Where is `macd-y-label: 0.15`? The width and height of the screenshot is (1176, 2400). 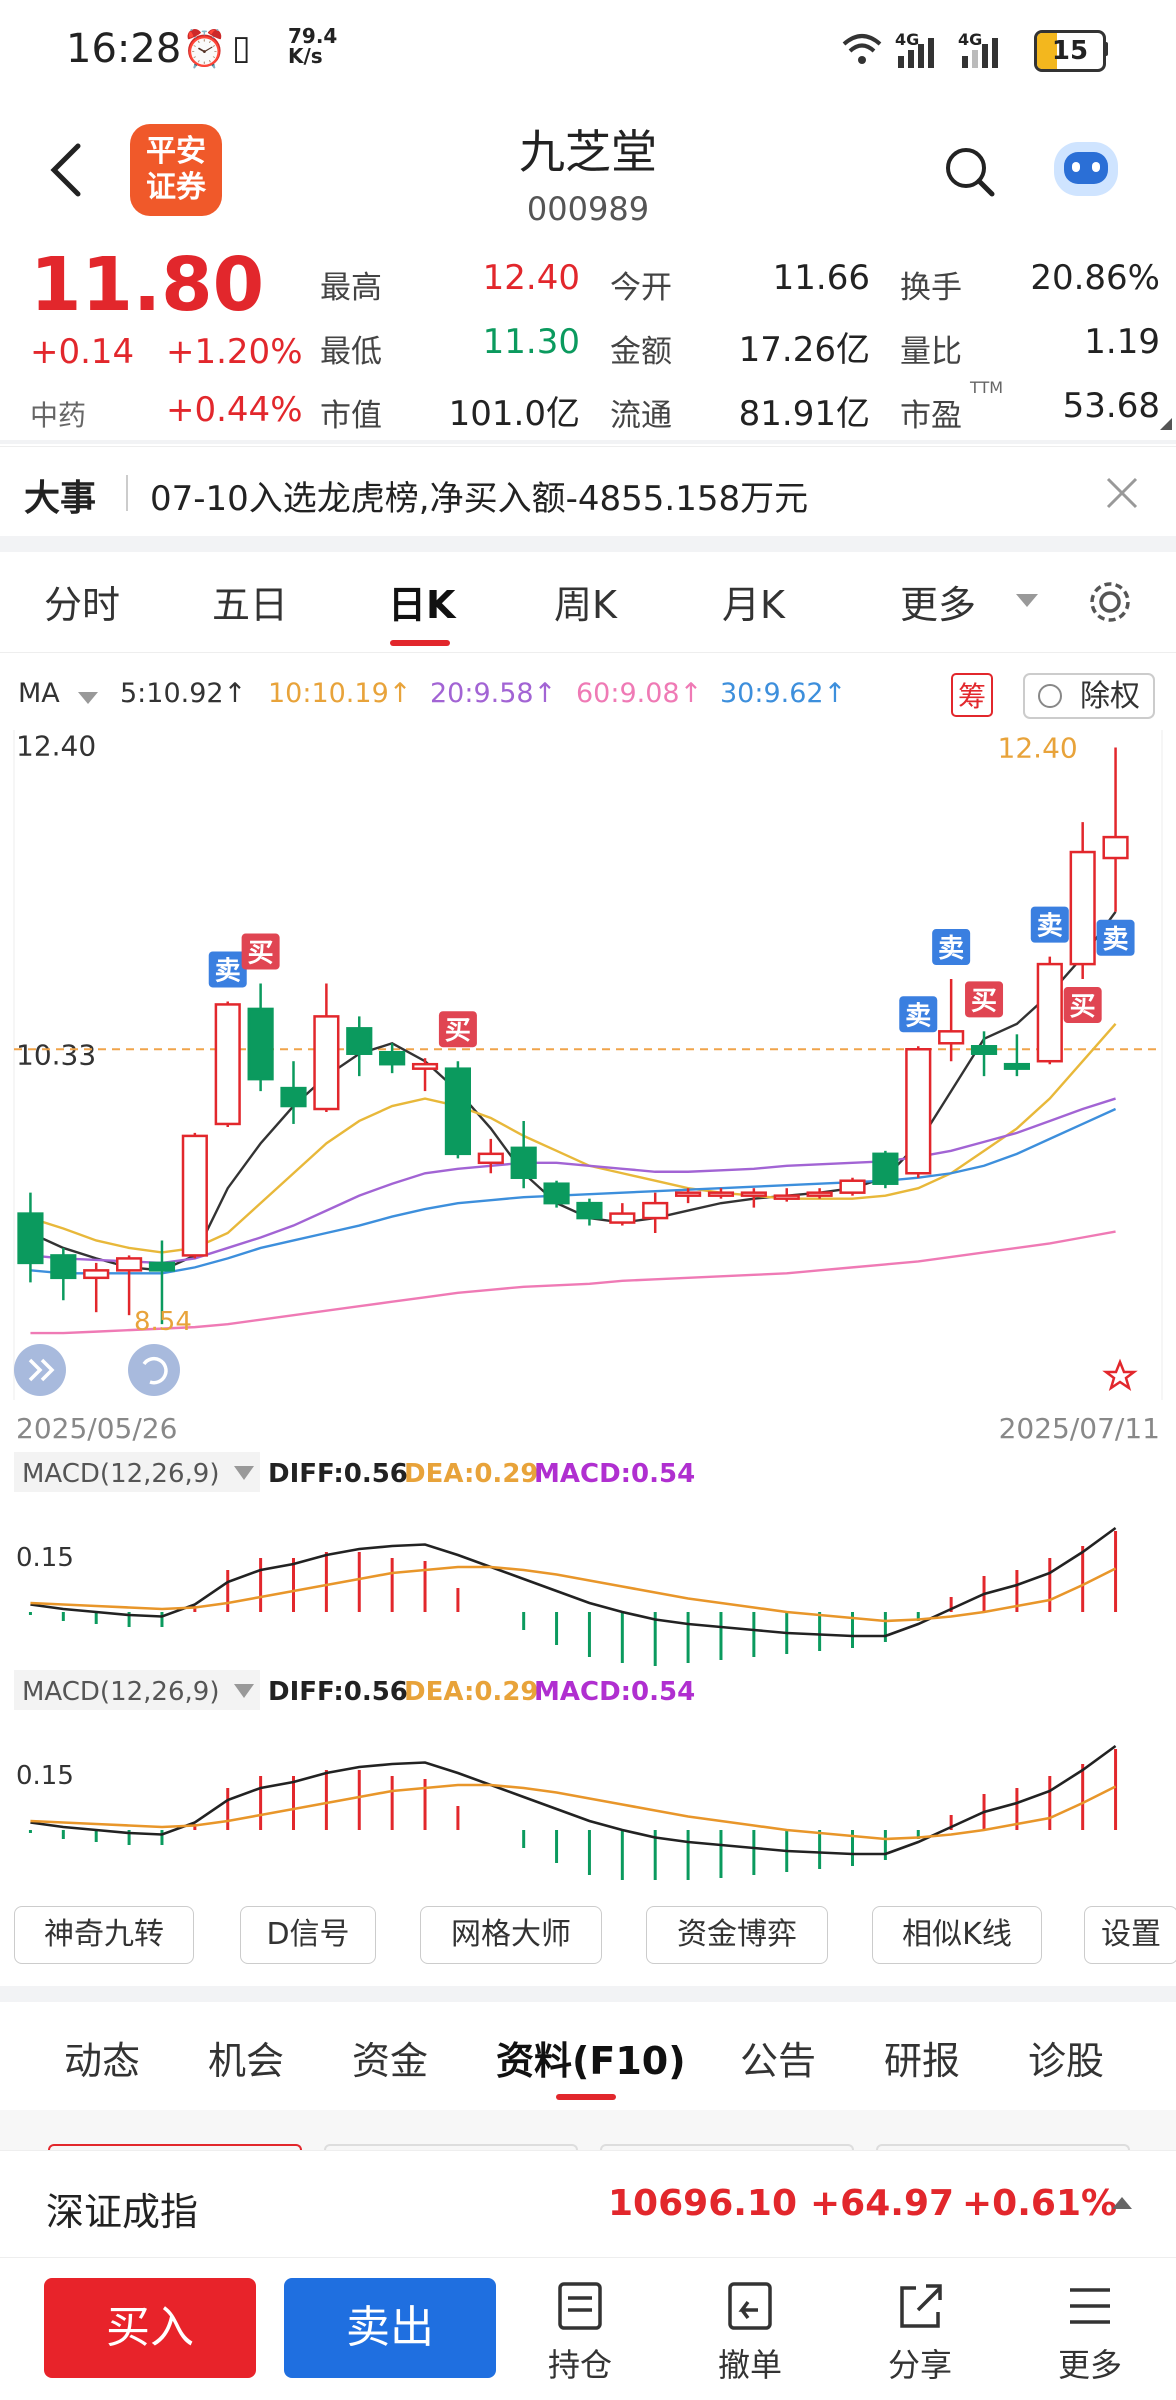 macd-y-label: 0.15 is located at coordinates (45, 1558).